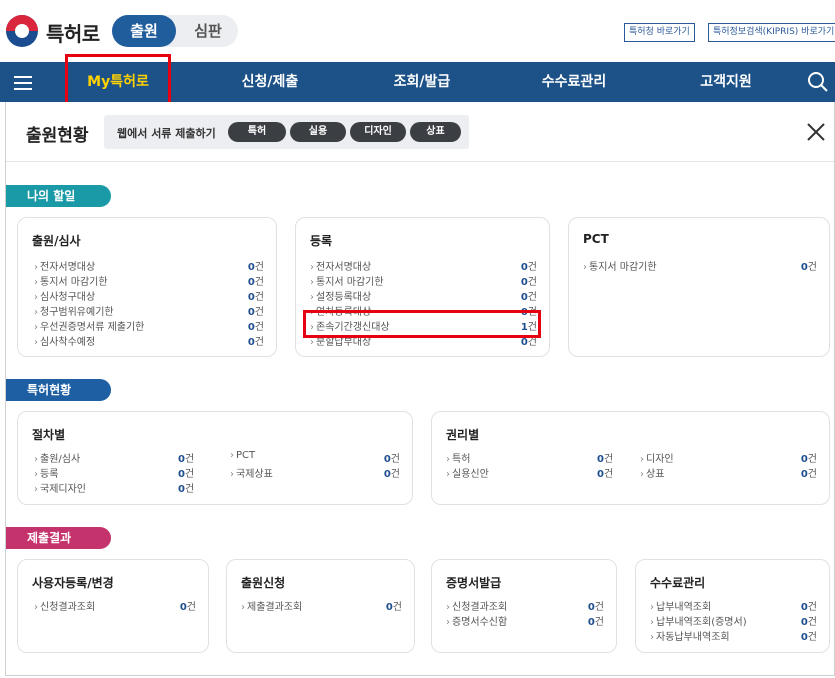 The width and height of the screenshot is (835, 678). Describe the element at coordinates (340, 340) in the screenshot. I see `list-item: › 분할납부대상` at that location.